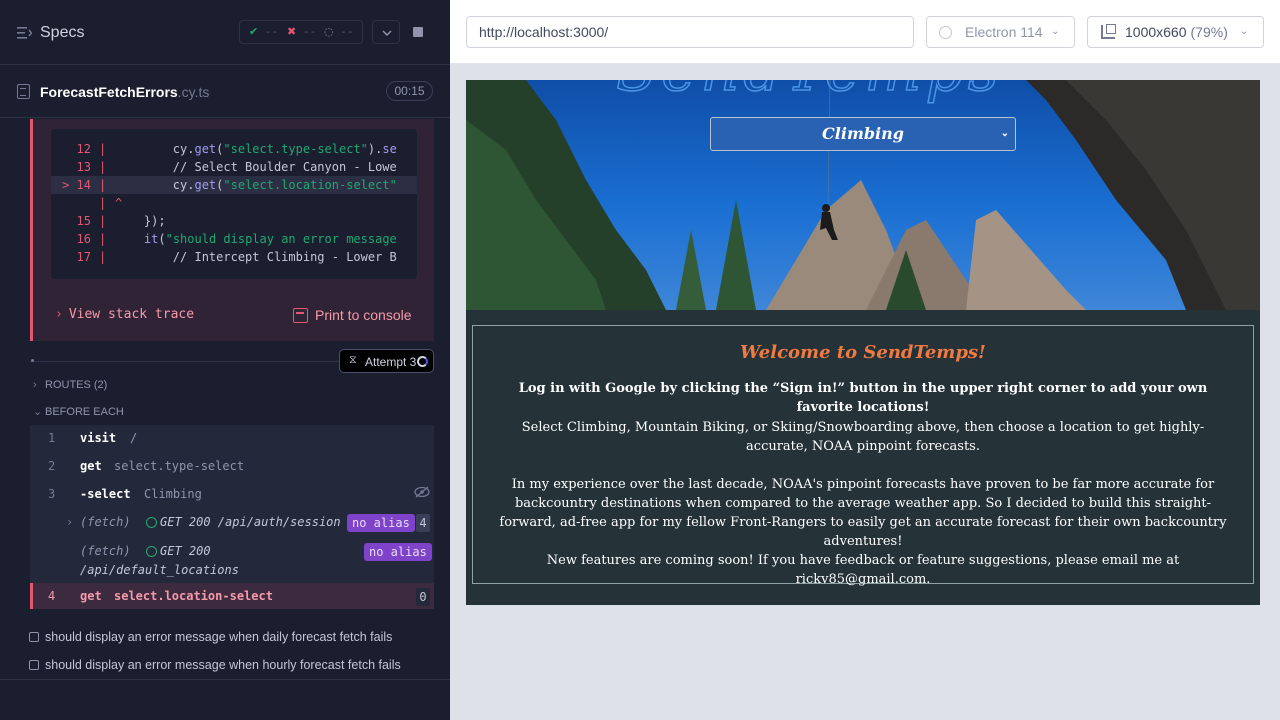 This screenshot has height=720, width=1280. I want to click on command-row-failed: 4 get select.location-select 0, so click(232, 596).